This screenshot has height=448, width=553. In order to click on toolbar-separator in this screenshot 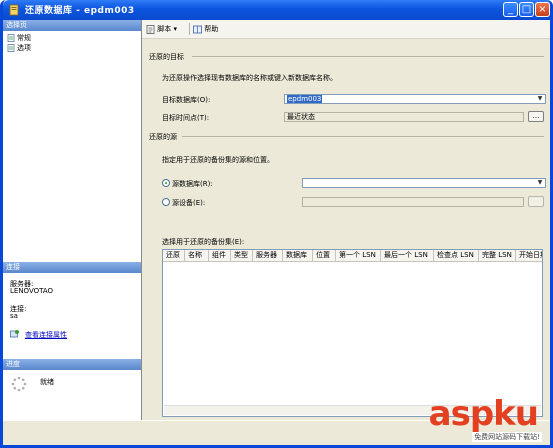, I will do `click(189, 29)`.